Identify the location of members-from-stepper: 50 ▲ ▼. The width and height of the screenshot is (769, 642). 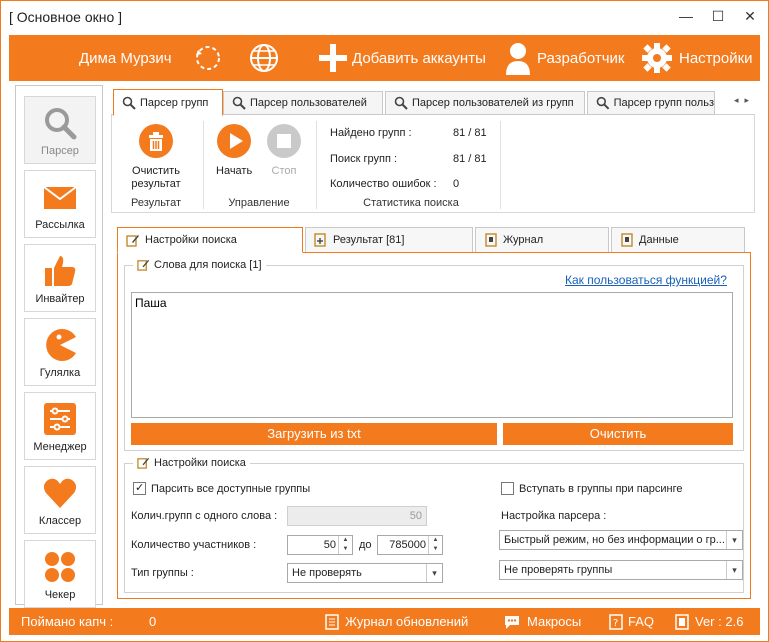
(320, 545).